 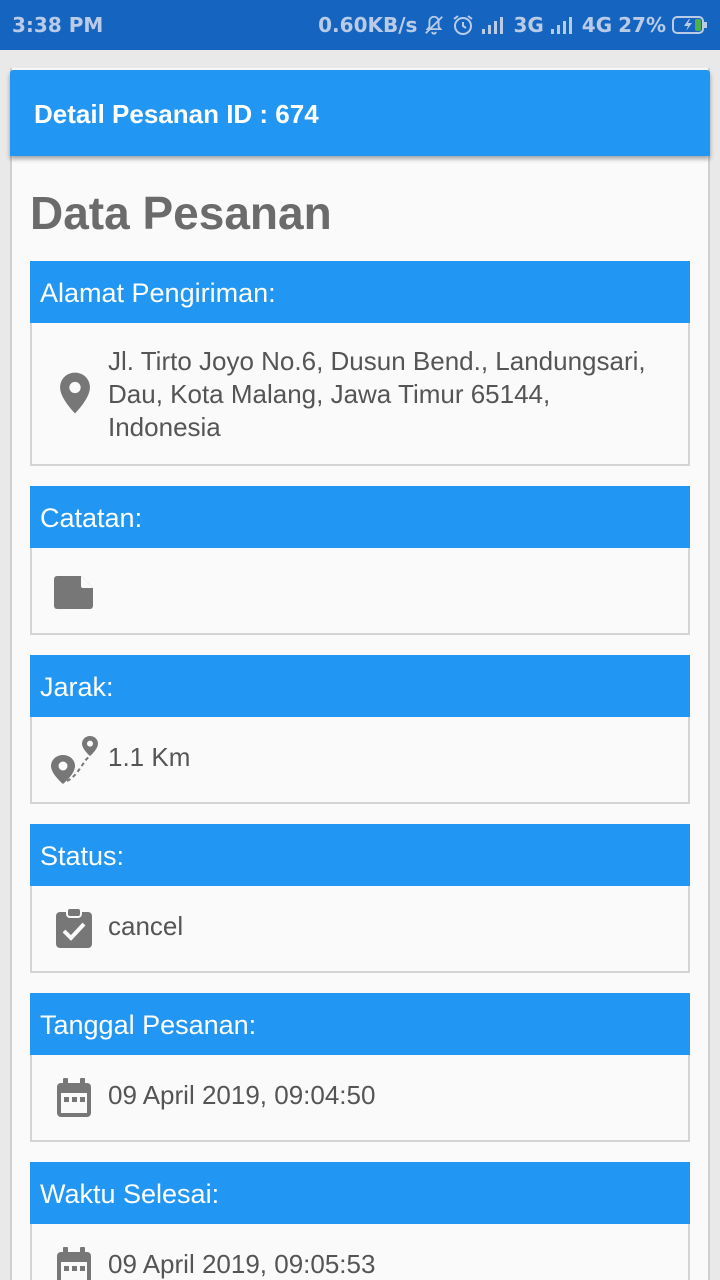 I want to click on section-notes: Catatan:, so click(x=360, y=560).